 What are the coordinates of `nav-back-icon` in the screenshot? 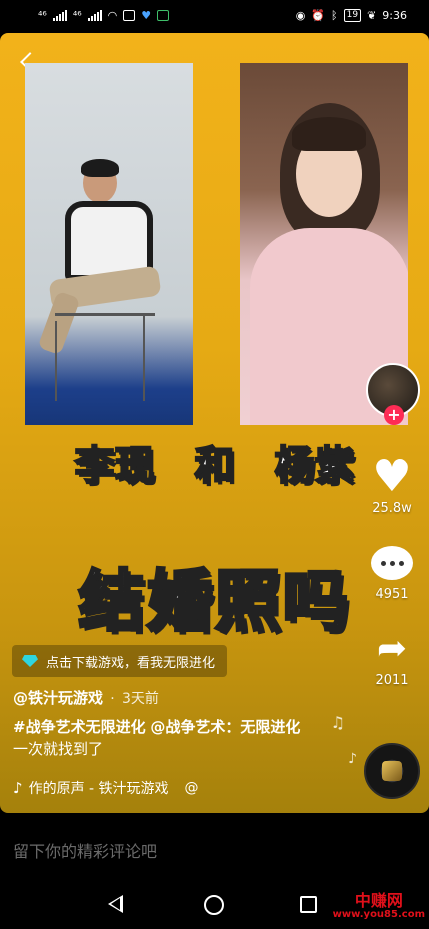 It's located at (115, 904).